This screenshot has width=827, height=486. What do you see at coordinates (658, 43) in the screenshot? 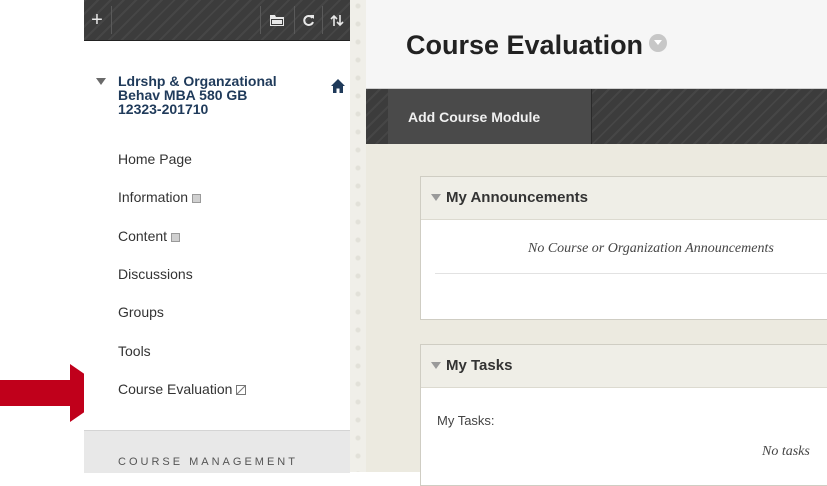
I see `chevron-down-icon` at bounding box center [658, 43].